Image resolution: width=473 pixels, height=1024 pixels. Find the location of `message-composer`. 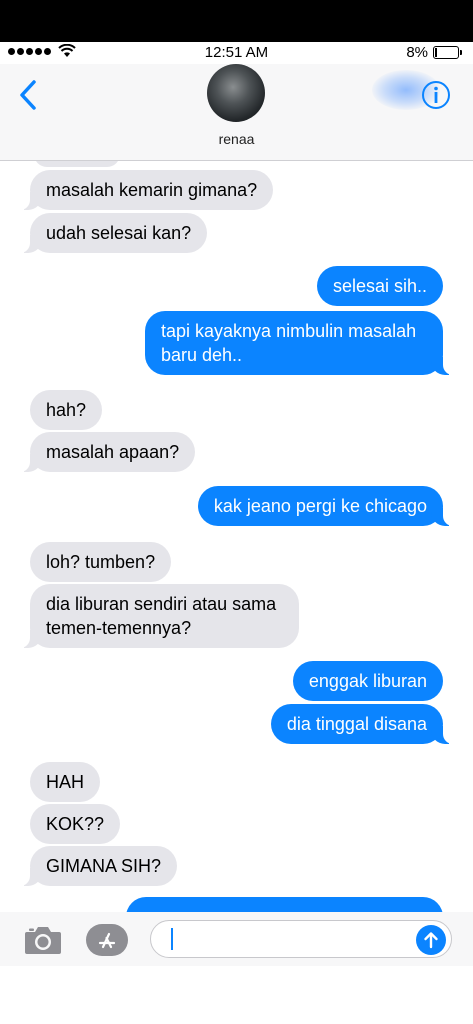

message-composer is located at coordinates (236, 939).